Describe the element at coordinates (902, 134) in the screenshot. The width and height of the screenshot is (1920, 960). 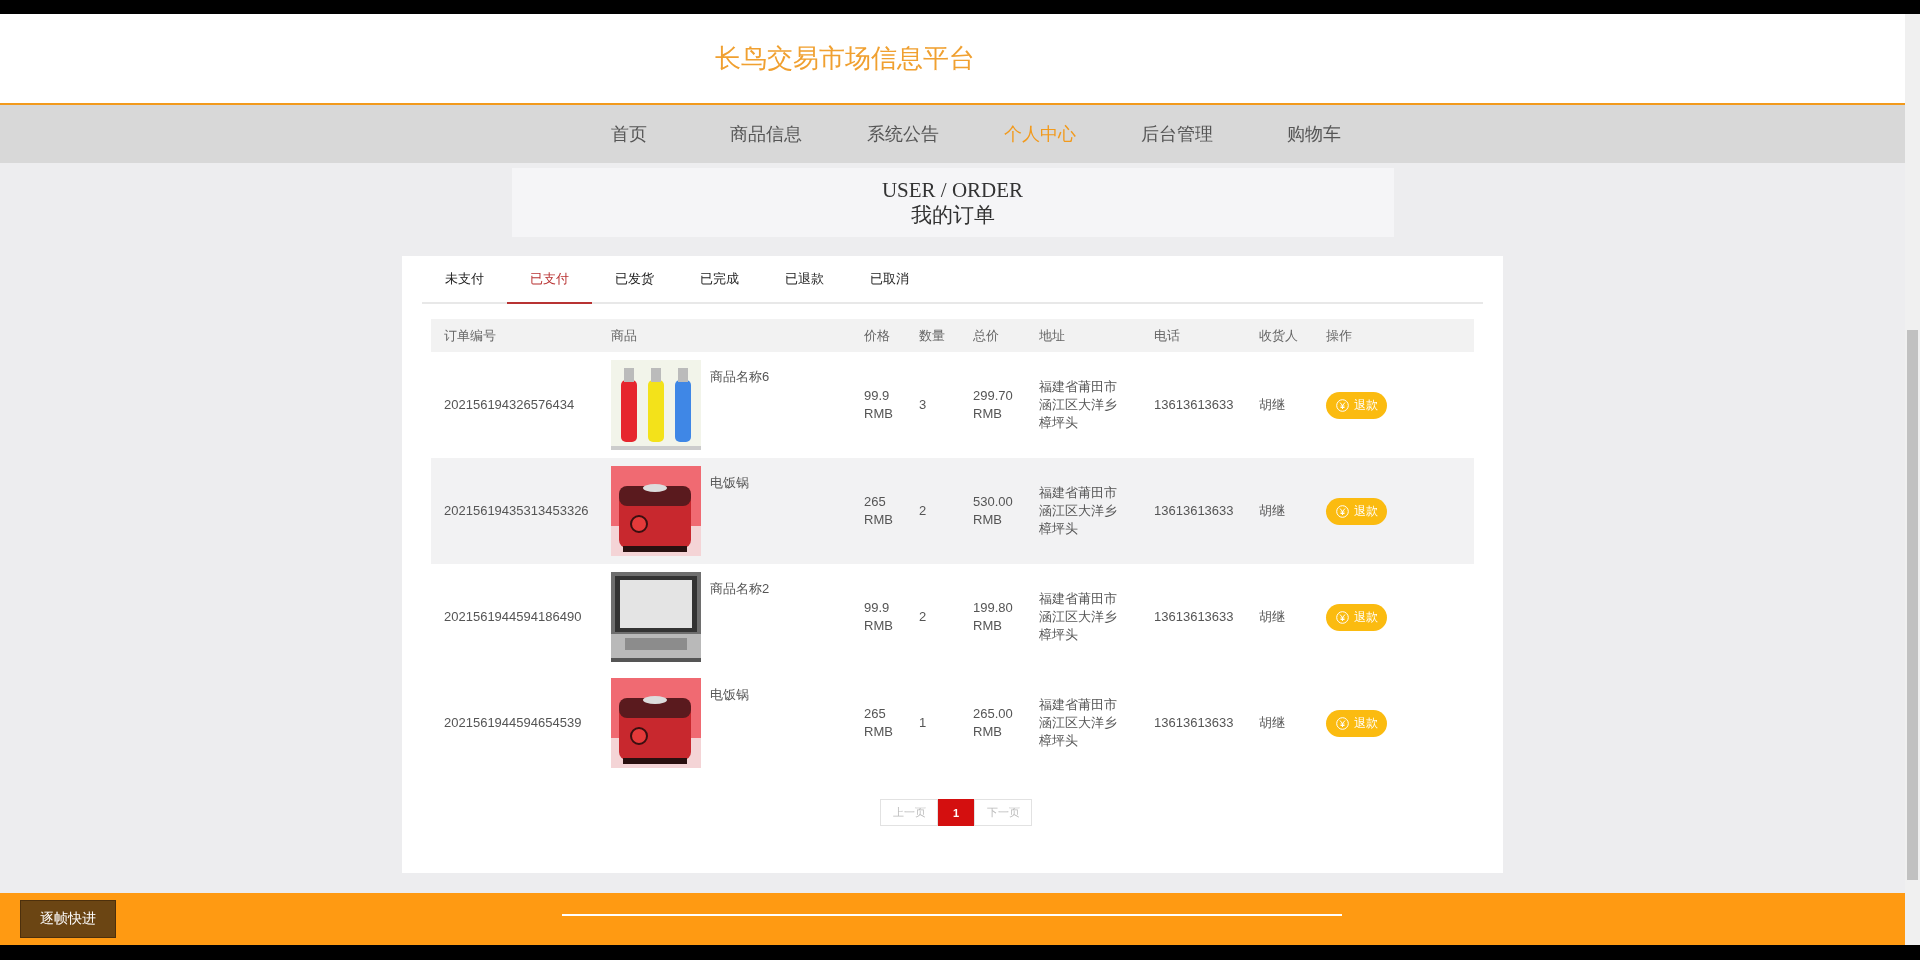
I see `nav-link: 系统公告` at that location.